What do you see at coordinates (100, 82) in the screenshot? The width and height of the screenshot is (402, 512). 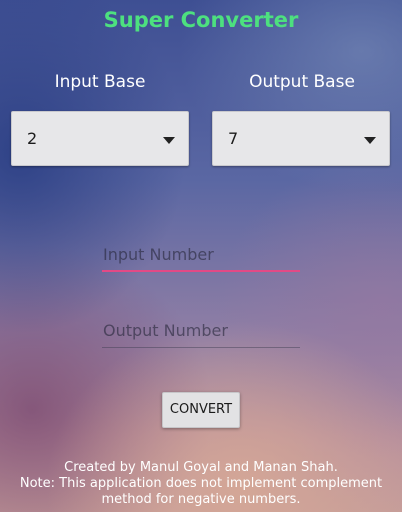 I see `input-base-label: Input Base` at bounding box center [100, 82].